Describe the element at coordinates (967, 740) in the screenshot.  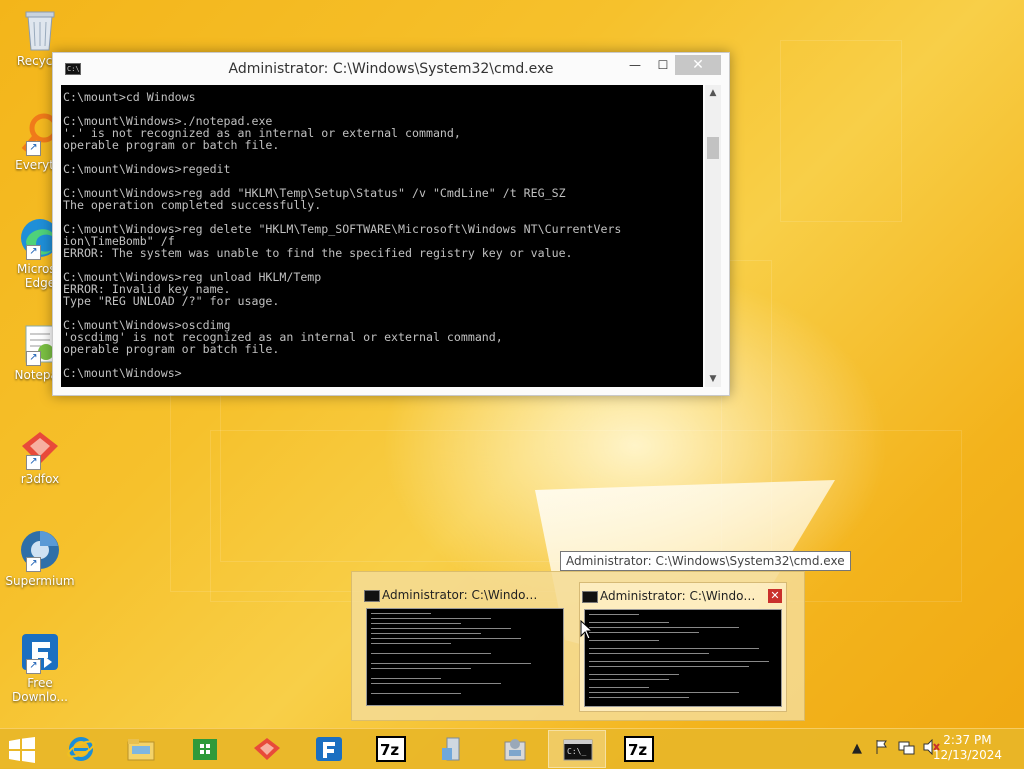
I see `clock-time: 2:37 PM` at that location.